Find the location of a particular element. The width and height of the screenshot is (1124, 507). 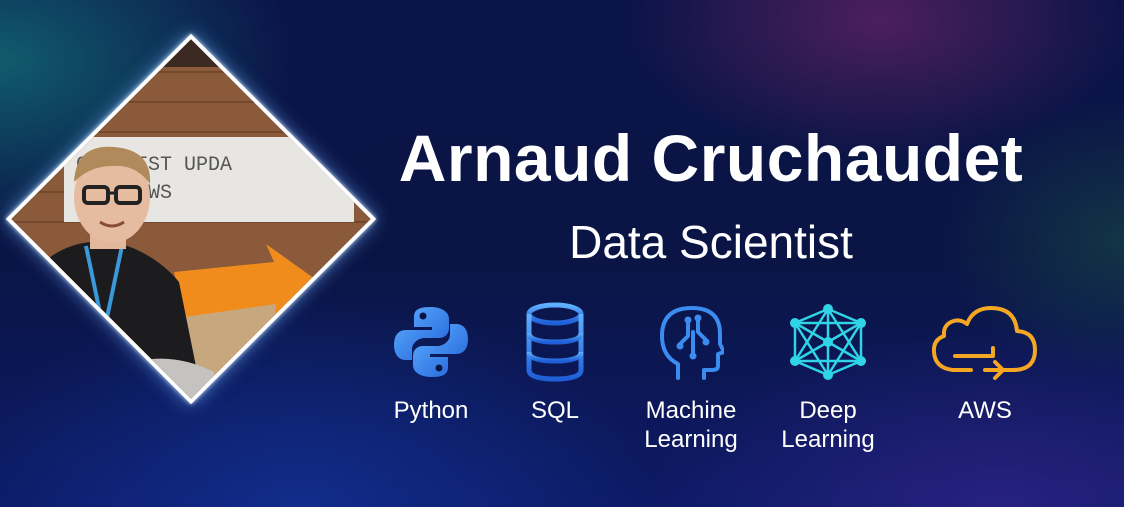

cloud-icon is located at coordinates (984, 343).